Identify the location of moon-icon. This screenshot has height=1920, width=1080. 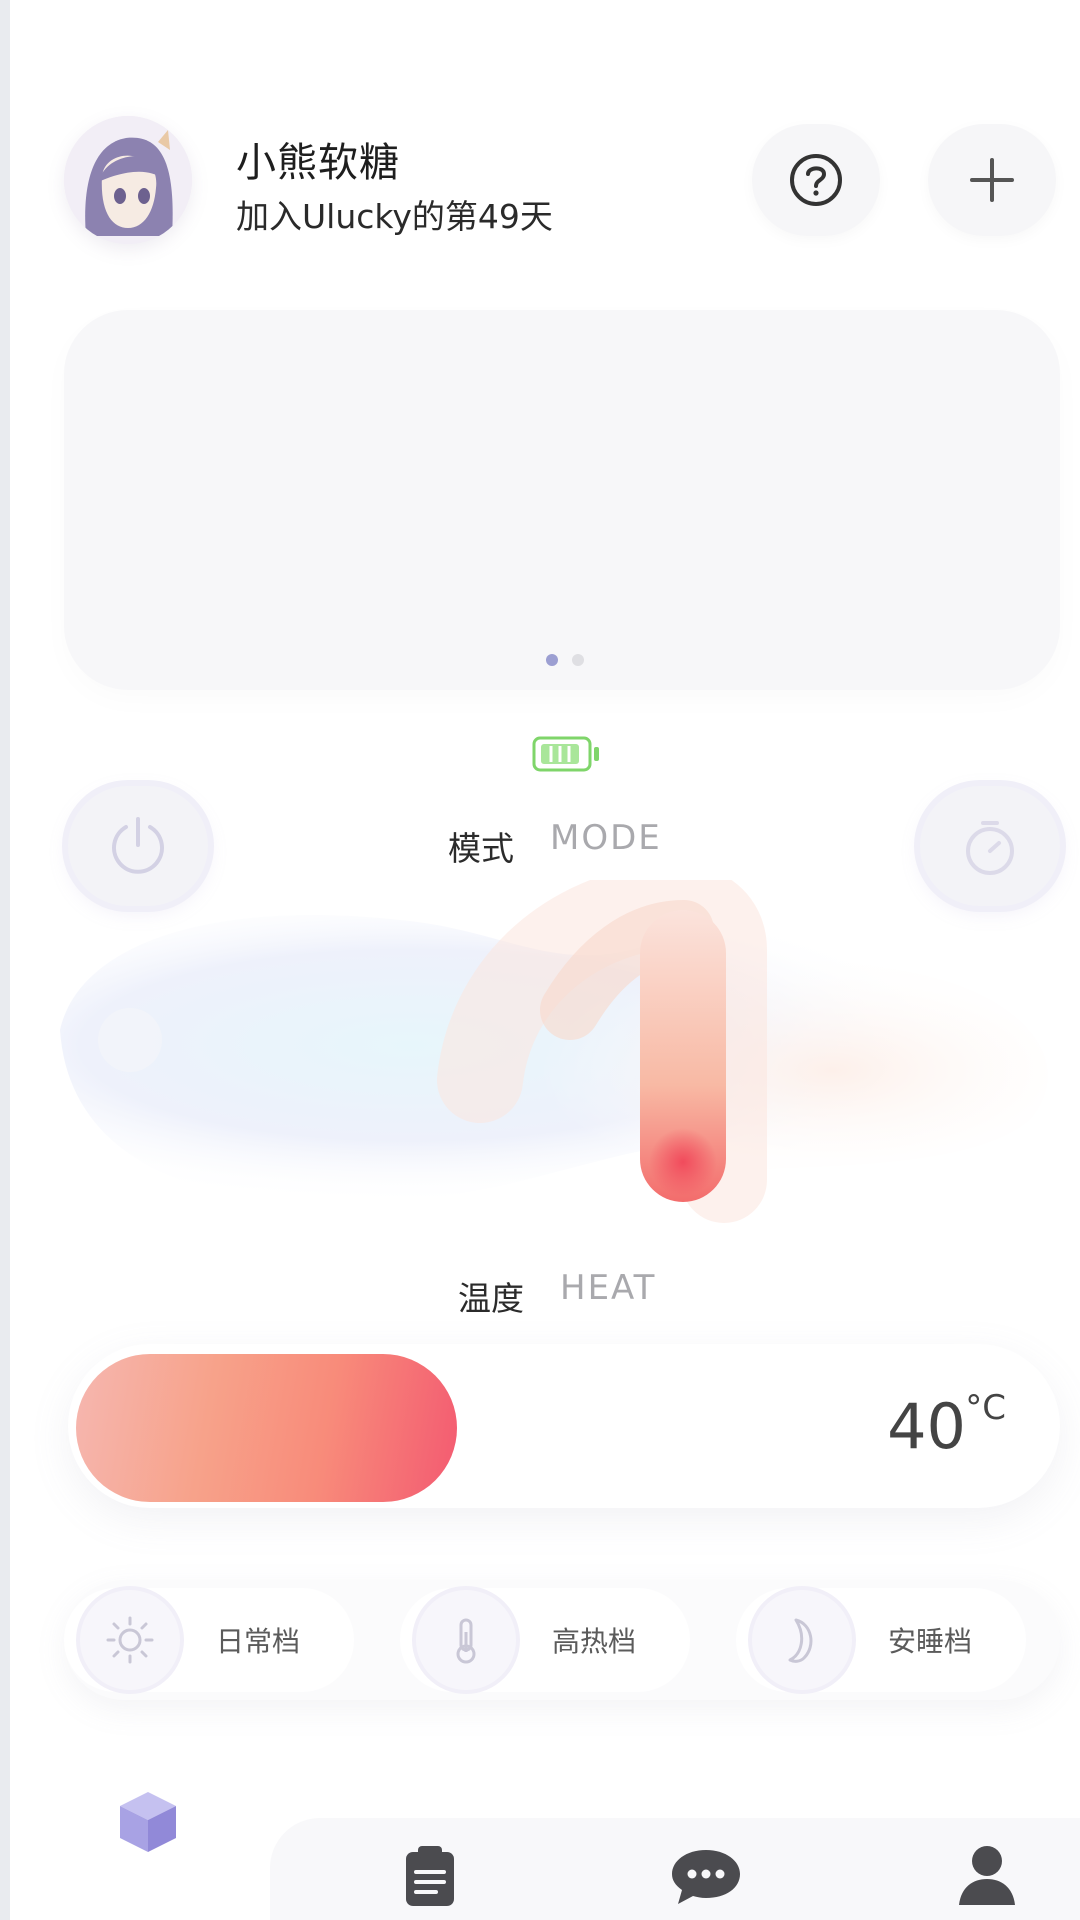
(802, 1640).